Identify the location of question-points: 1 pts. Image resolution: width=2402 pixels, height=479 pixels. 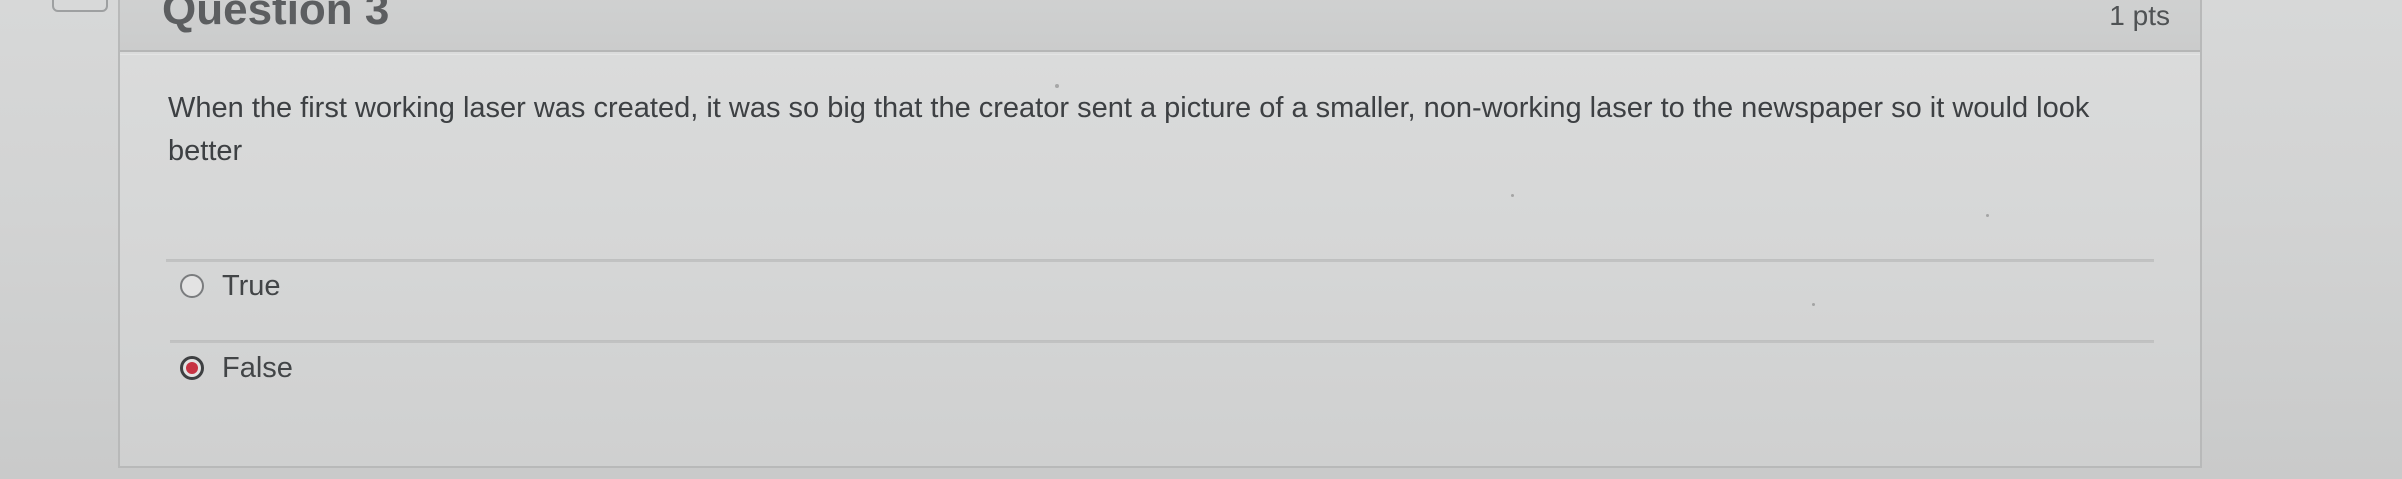
(2139, 15).